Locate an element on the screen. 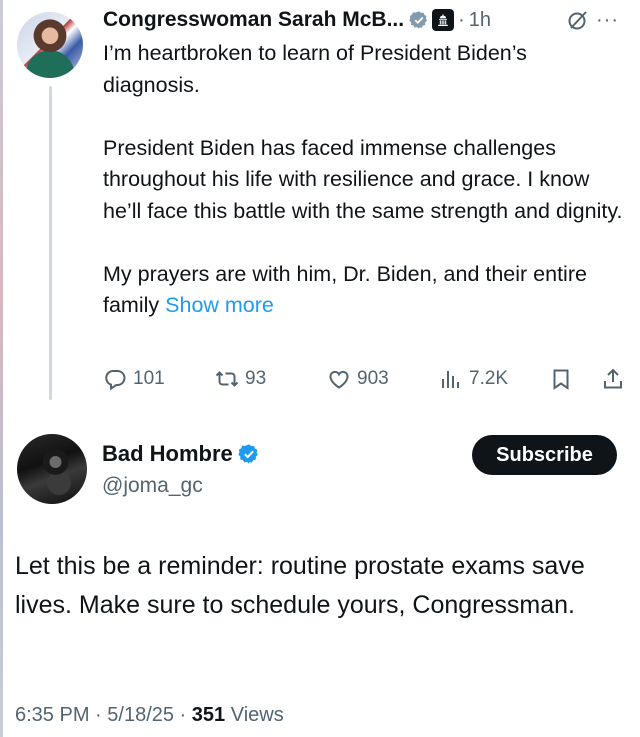  like-count: 903 is located at coordinates (373, 378).